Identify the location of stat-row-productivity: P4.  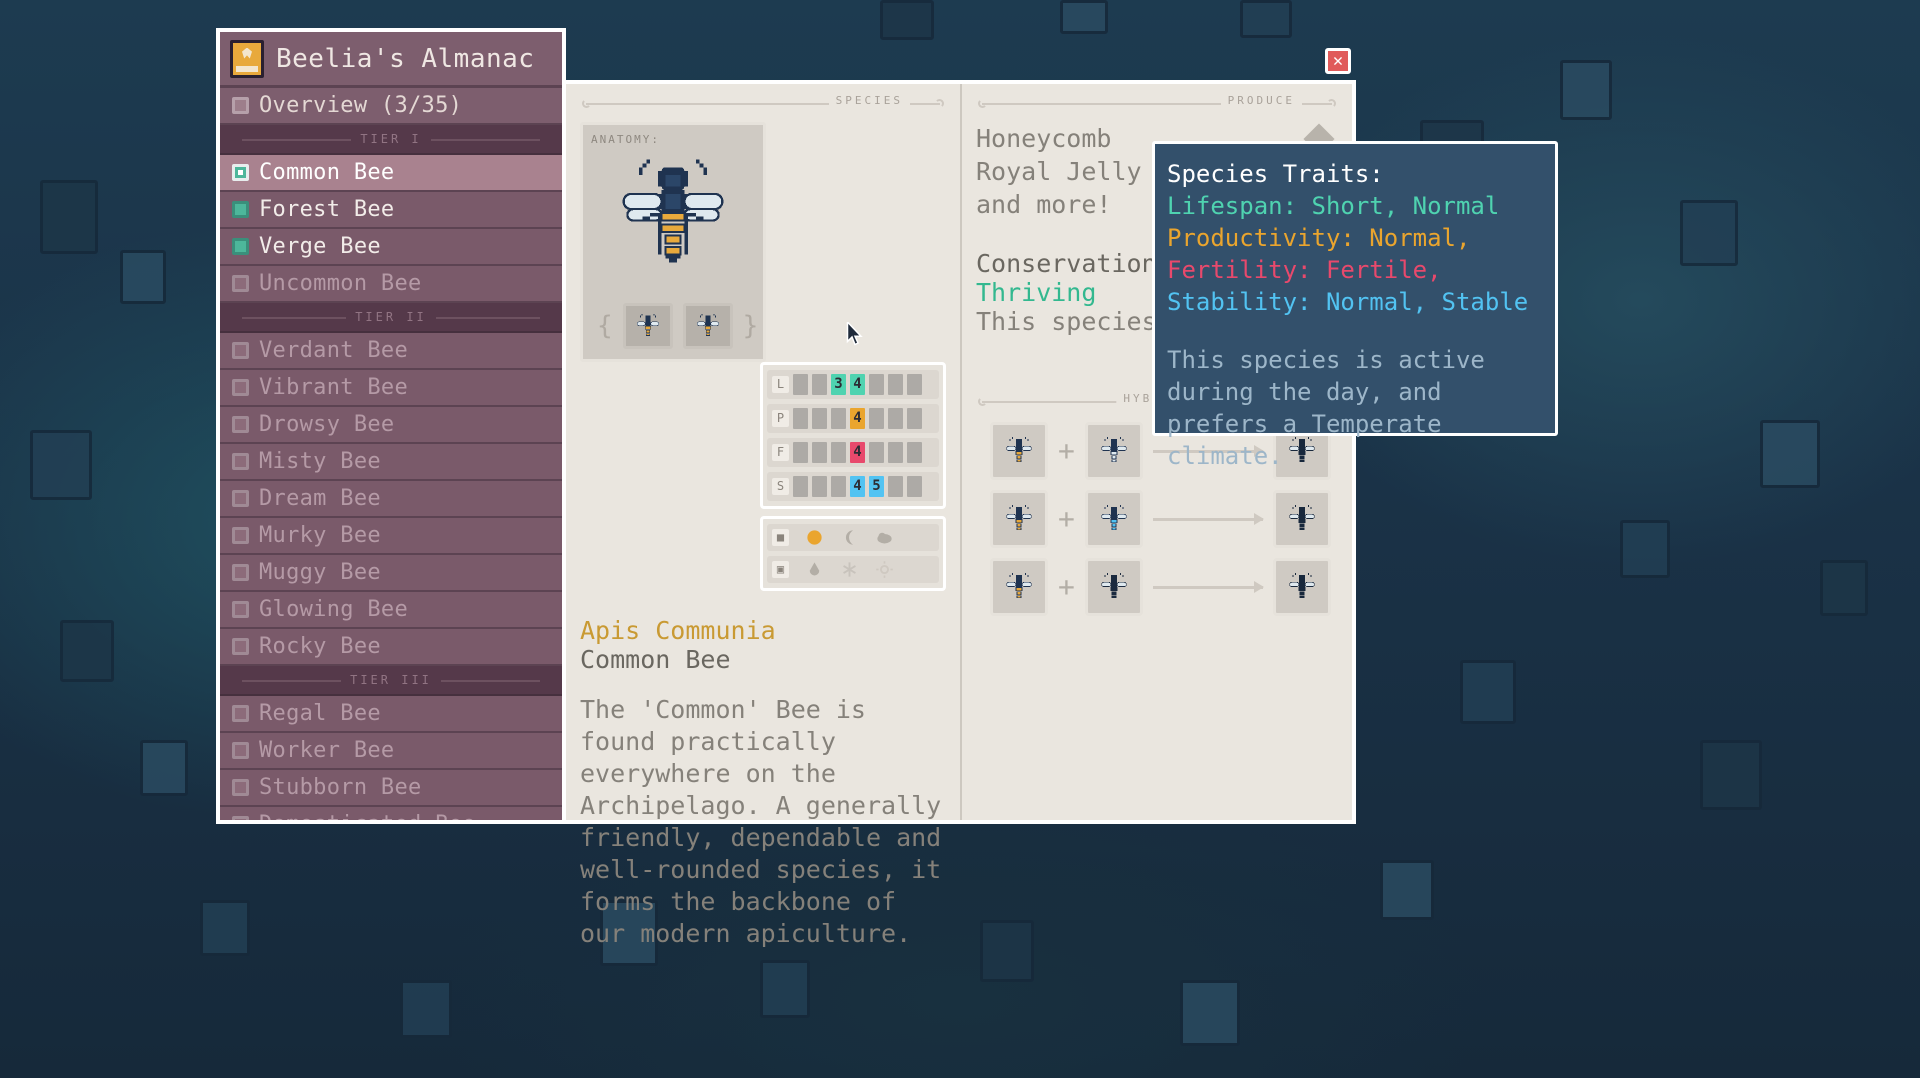
(853, 418).